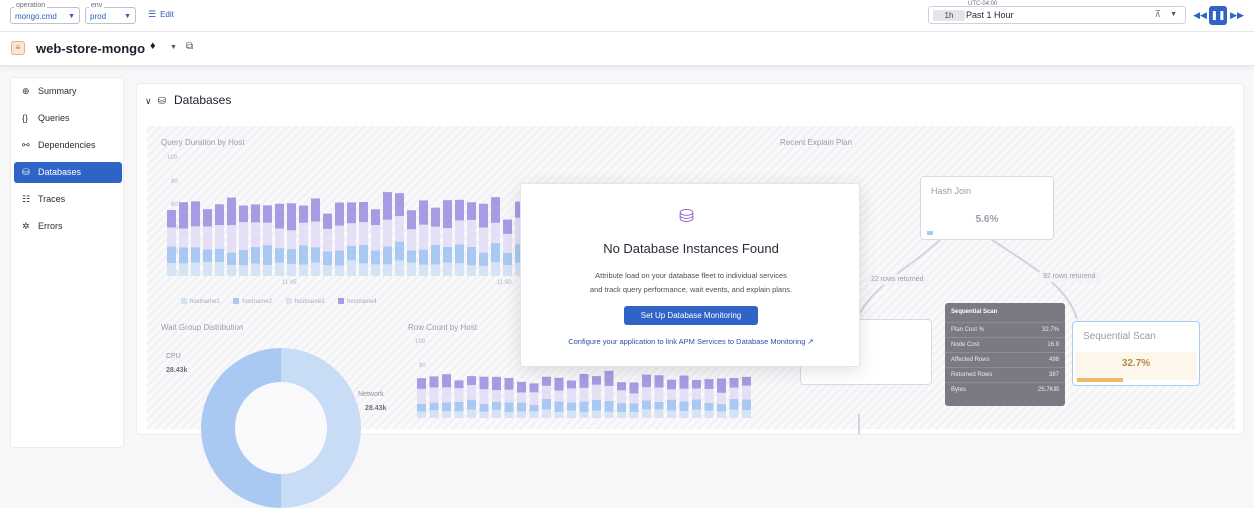 The image size is (1254, 508). What do you see at coordinates (60, 172) in the screenshot?
I see `sidebar-item-label: Databases` at bounding box center [60, 172].